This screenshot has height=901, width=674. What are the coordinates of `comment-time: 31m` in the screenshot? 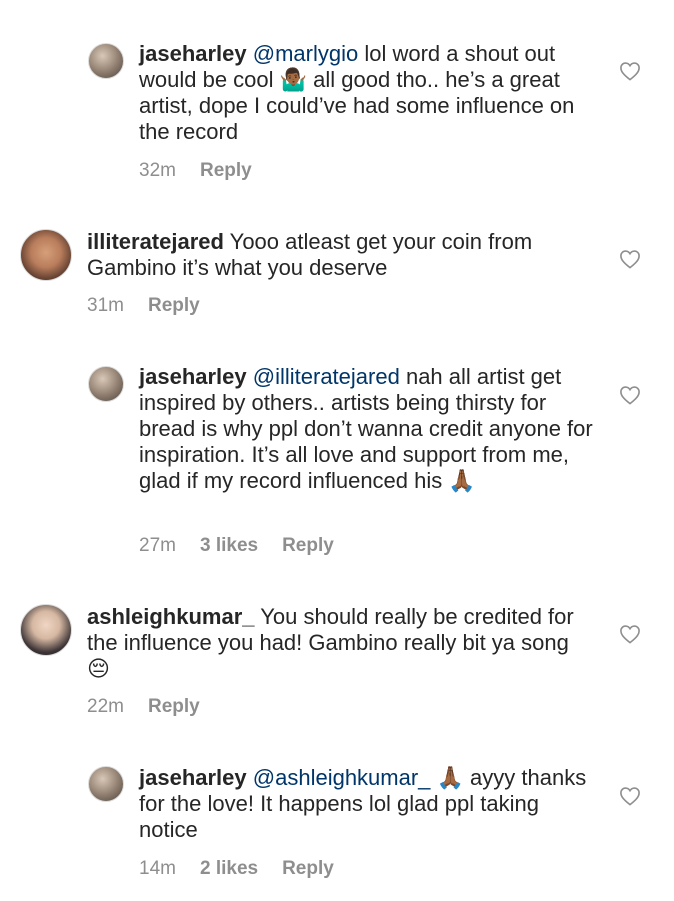 It's located at (105, 305).